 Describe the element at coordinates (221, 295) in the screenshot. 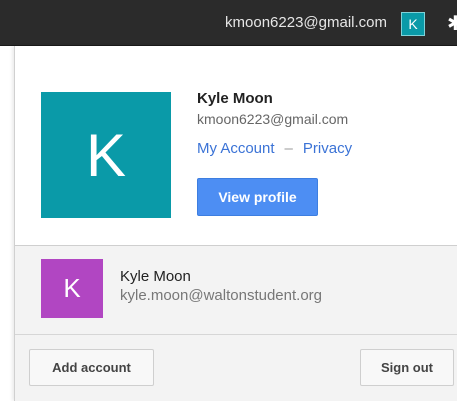

I see `secondary-account-email: kyle.moon@waltonstudent.org` at that location.